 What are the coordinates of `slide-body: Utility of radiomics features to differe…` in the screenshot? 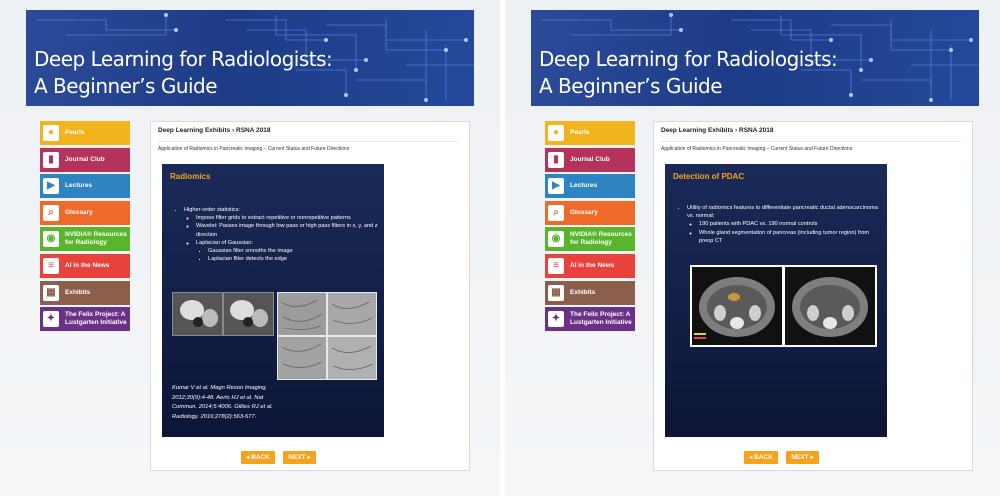 It's located at (779, 224).